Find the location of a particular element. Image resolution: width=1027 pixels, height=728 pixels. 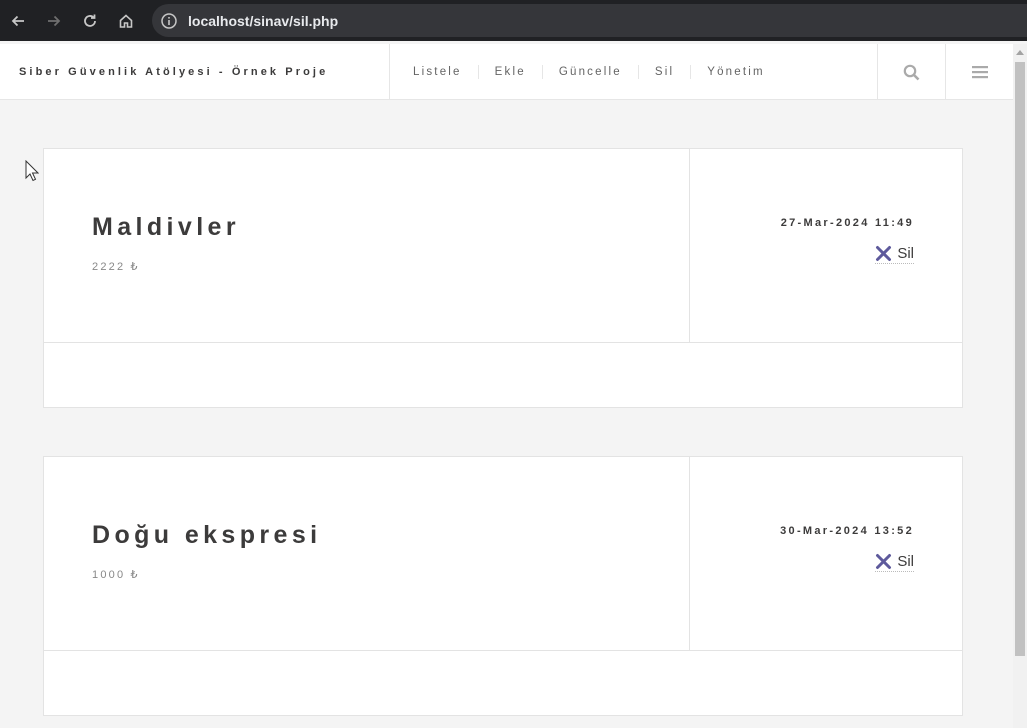

page-scrollbar is located at coordinates (1020, 386).